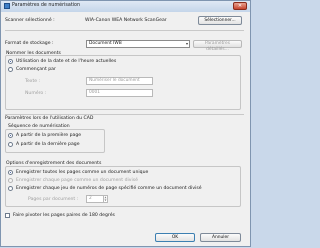  What do you see at coordinates (10, 69) in the screenshot?
I see `naming-start-radio` at bounding box center [10, 69].